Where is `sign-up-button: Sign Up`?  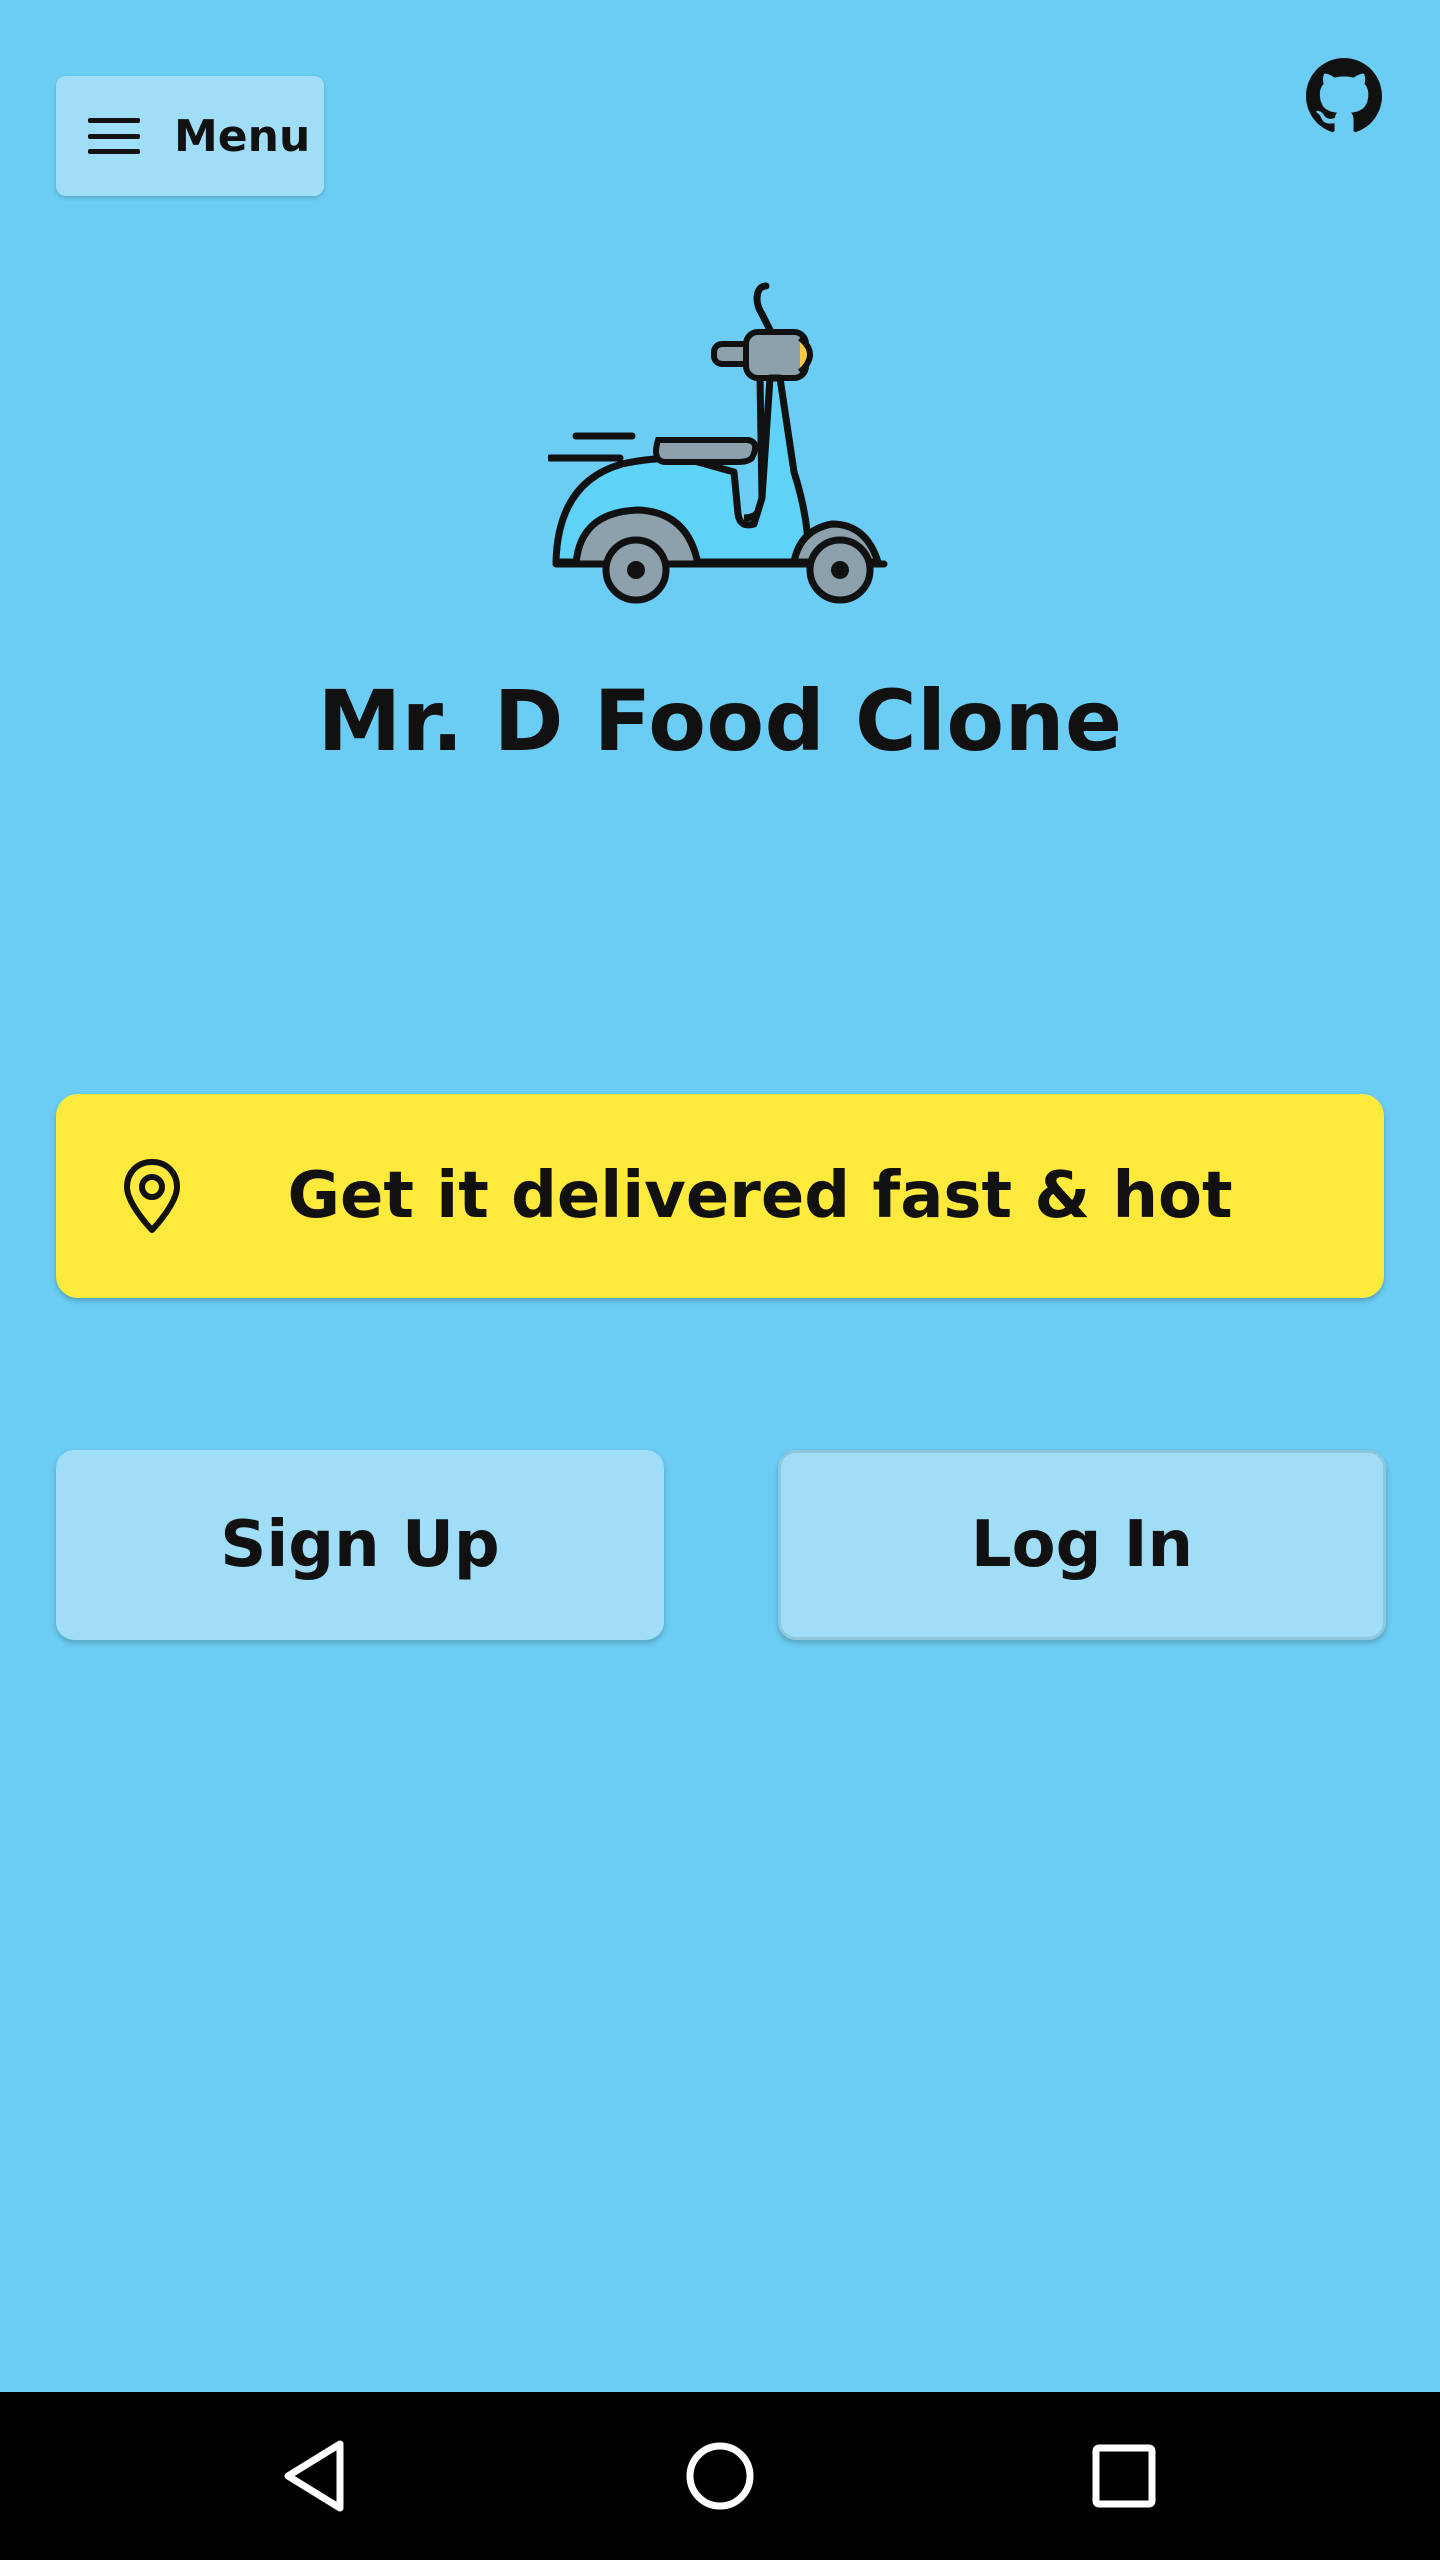
sign-up-button: Sign Up is located at coordinates (360, 1545).